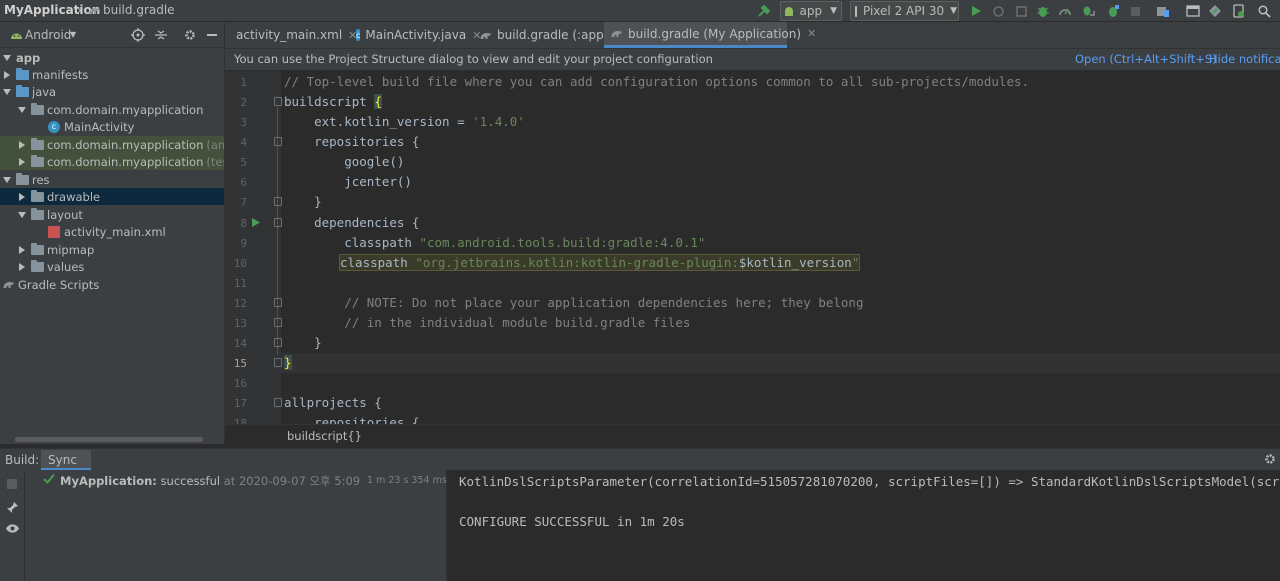 Image resolution: width=1280 pixels, height=581 pixels. Describe the element at coordinates (1113, 11) in the screenshot. I see `debug-app-icon` at that location.